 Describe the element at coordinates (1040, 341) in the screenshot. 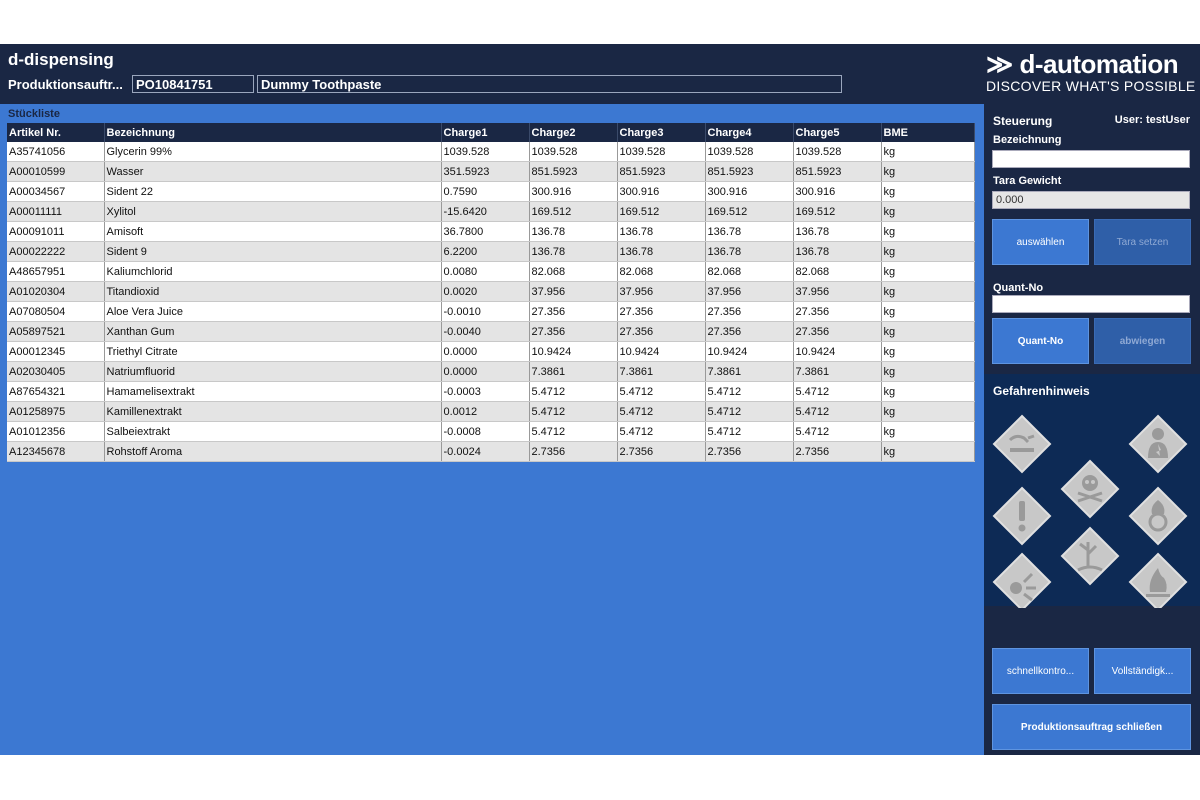

I see `quant-no-button: Quant-No` at that location.